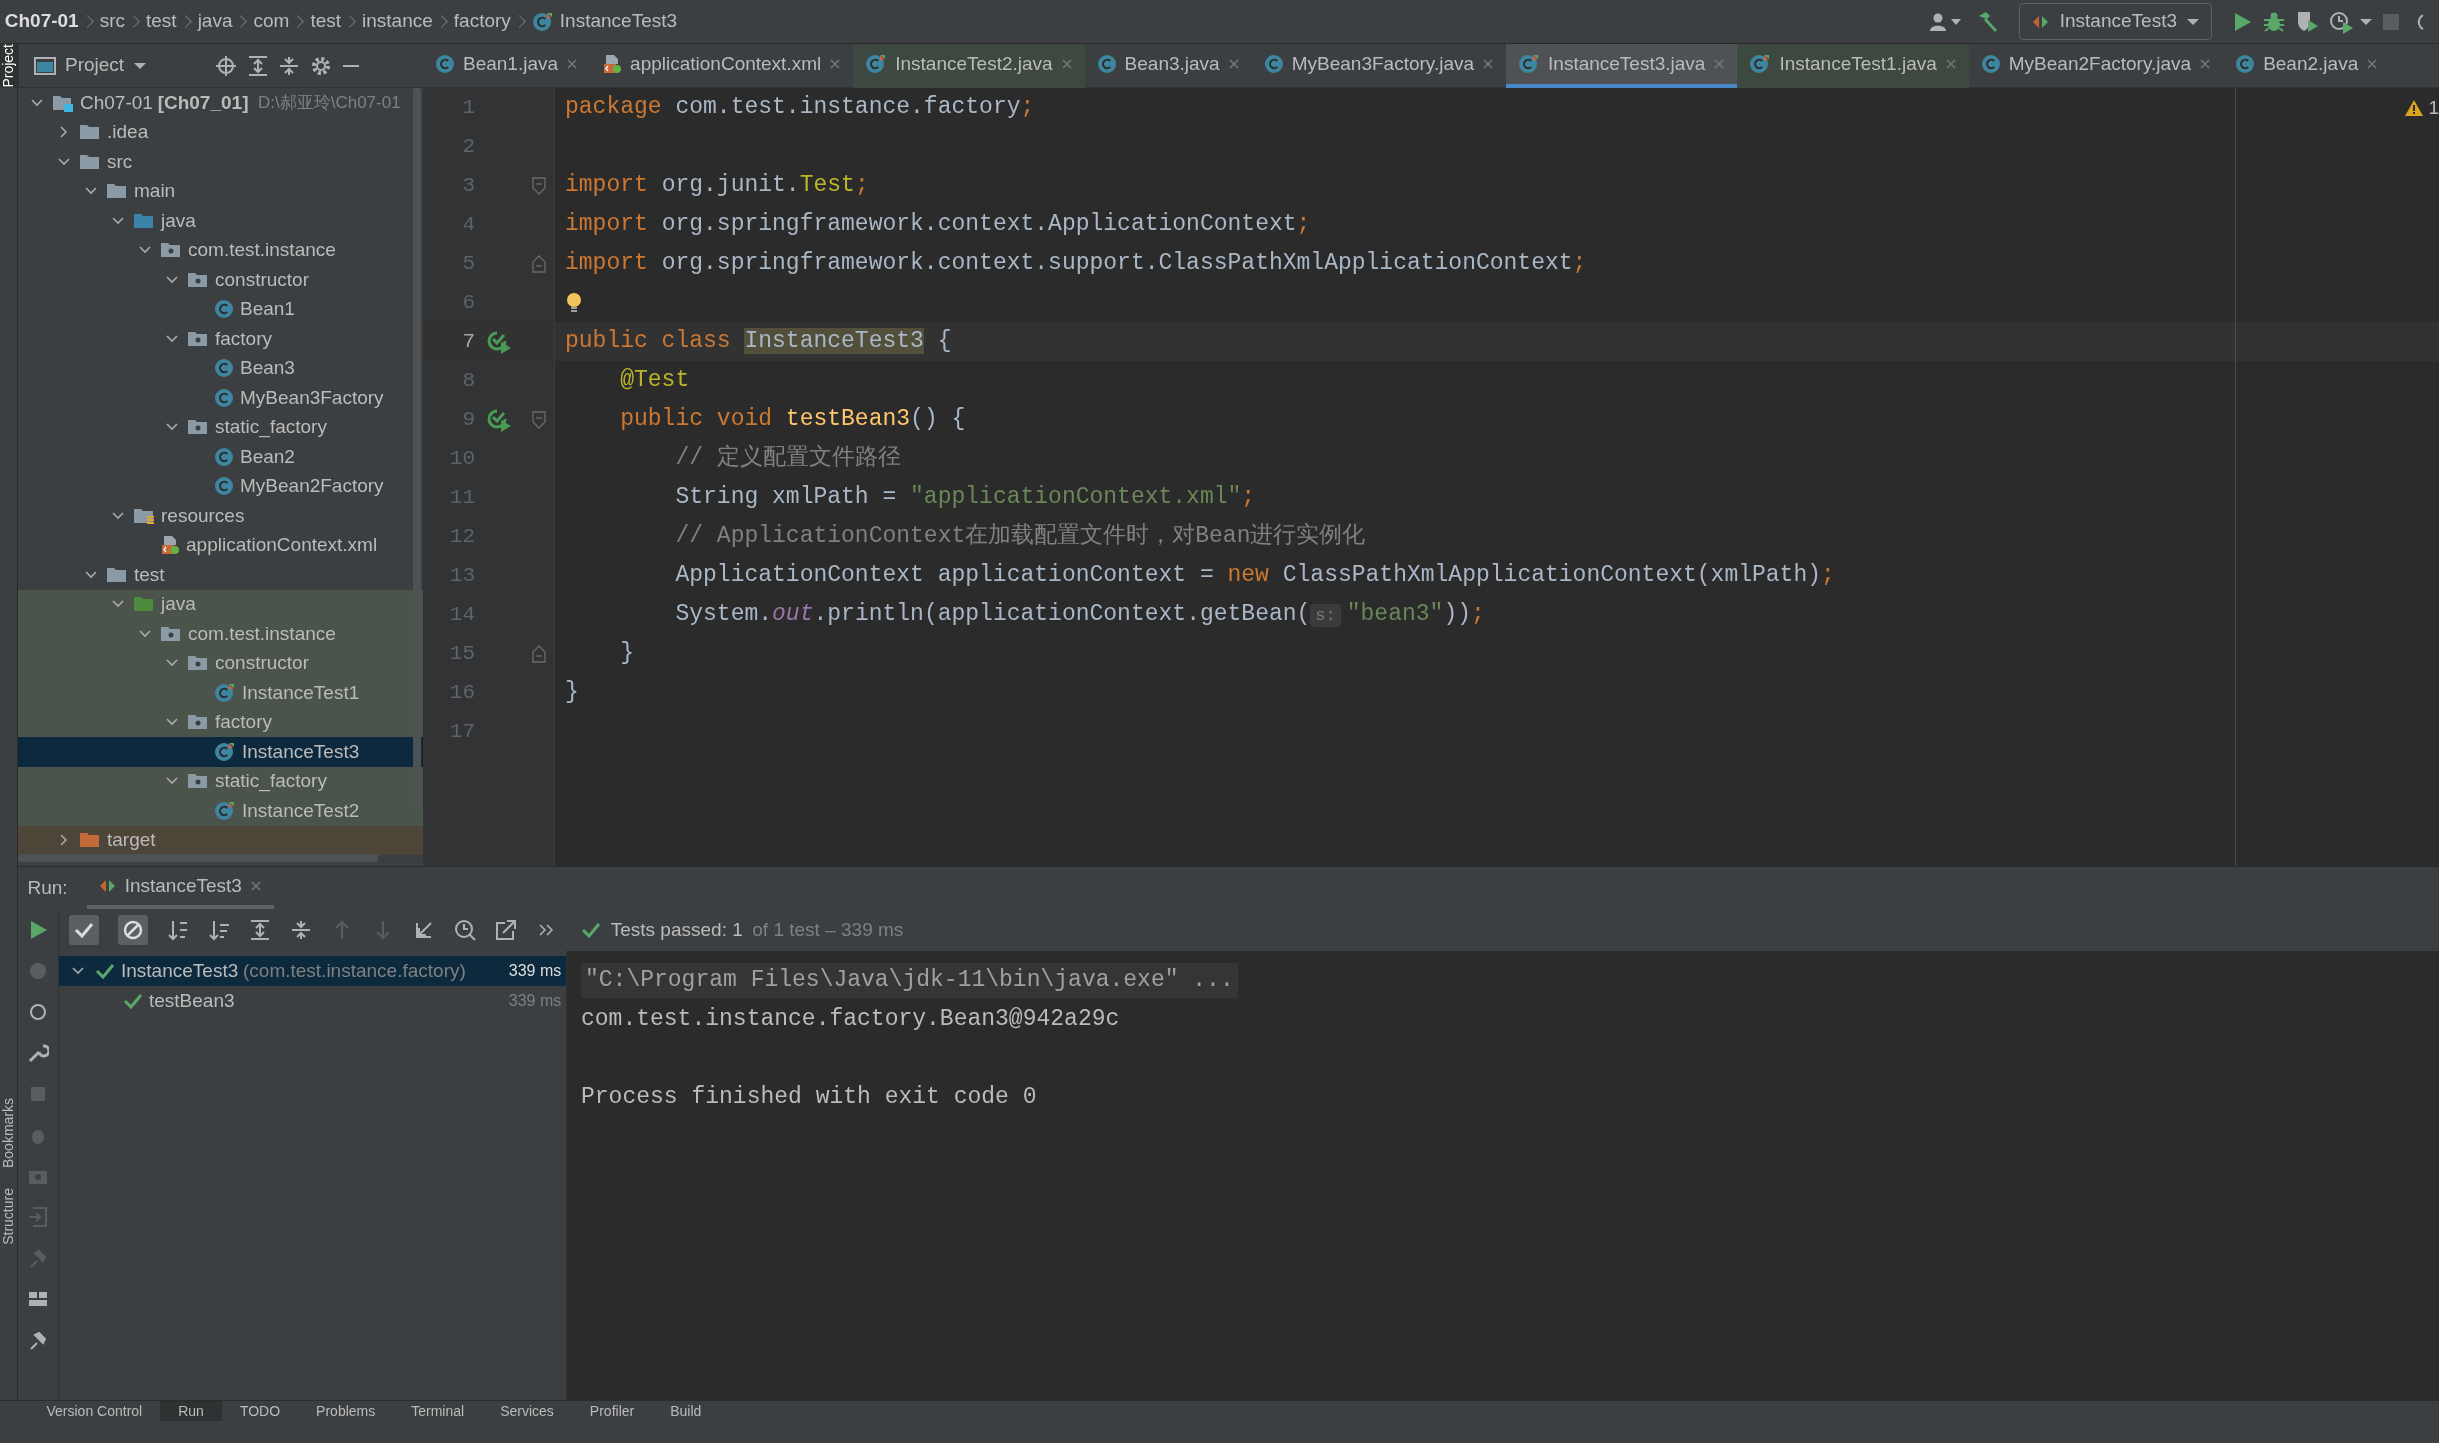 The image size is (2439, 1443). What do you see at coordinates (220, 457) in the screenshot?
I see `tree-item: Bean2` at bounding box center [220, 457].